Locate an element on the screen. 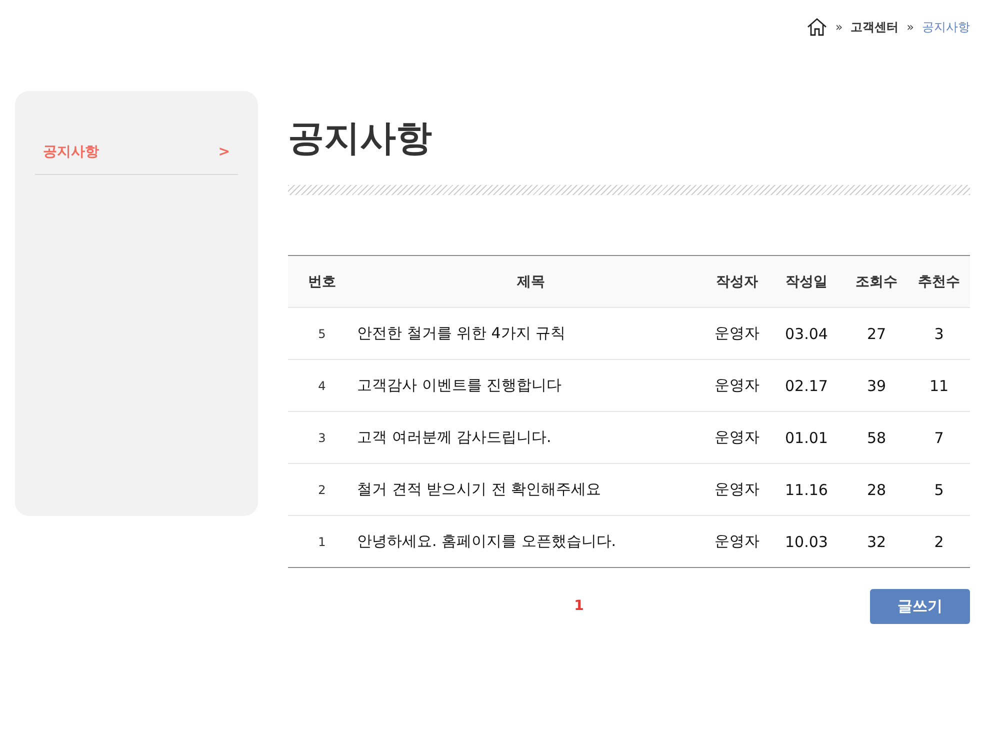 The width and height of the screenshot is (1000, 750). column-header: 작성자 is located at coordinates (737, 282).